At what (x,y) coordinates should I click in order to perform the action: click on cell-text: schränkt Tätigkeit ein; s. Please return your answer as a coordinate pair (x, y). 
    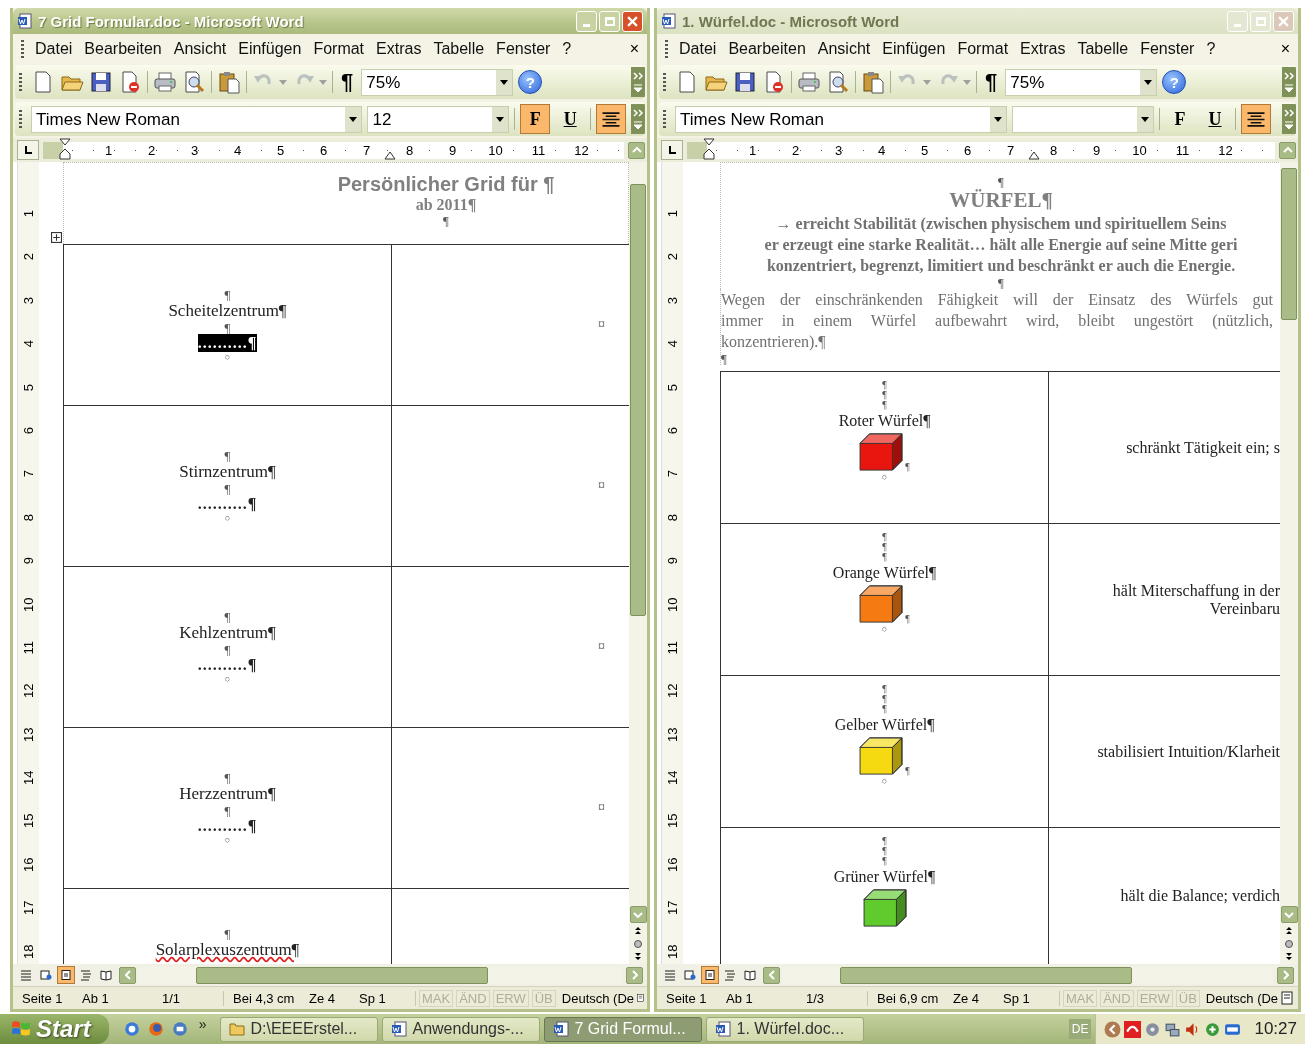
    Looking at the image, I should click on (1203, 447).